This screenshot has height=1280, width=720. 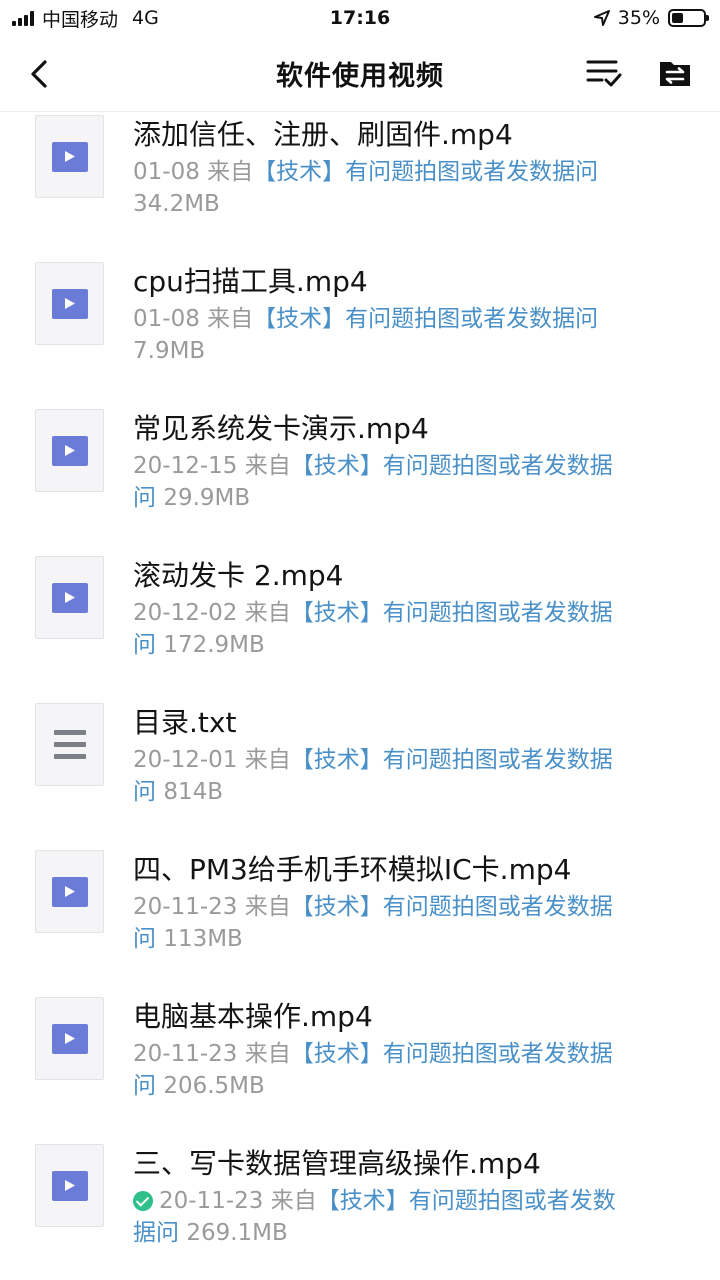 I want to click on signal-icon, so click(x=23, y=18).